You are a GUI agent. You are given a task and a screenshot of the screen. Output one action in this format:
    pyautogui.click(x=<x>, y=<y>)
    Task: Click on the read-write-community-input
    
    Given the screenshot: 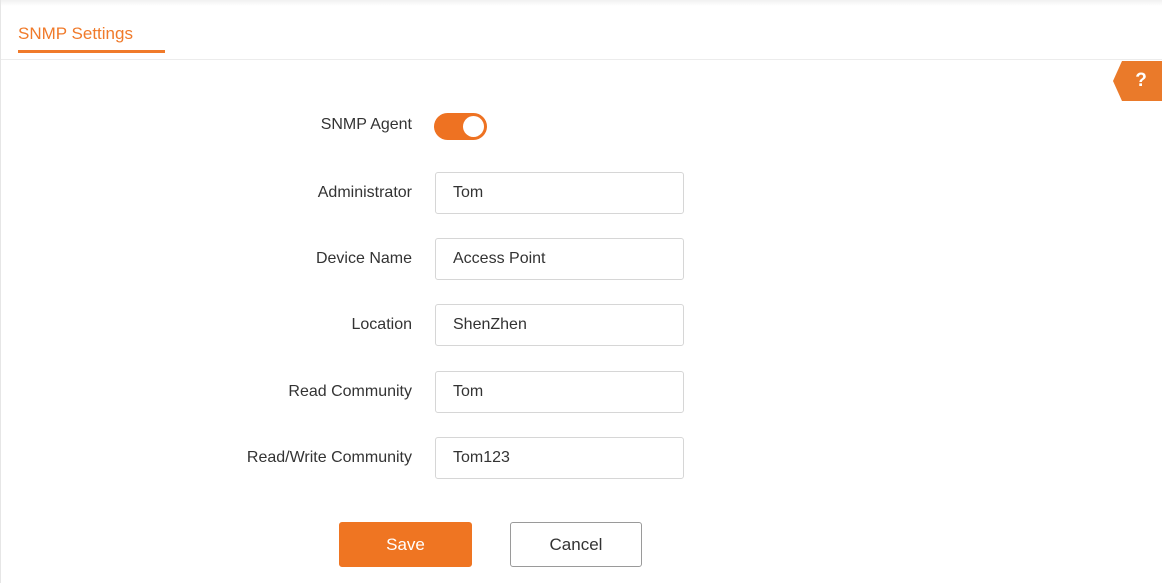 What is the action you would take?
    pyautogui.click(x=559, y=458)
    